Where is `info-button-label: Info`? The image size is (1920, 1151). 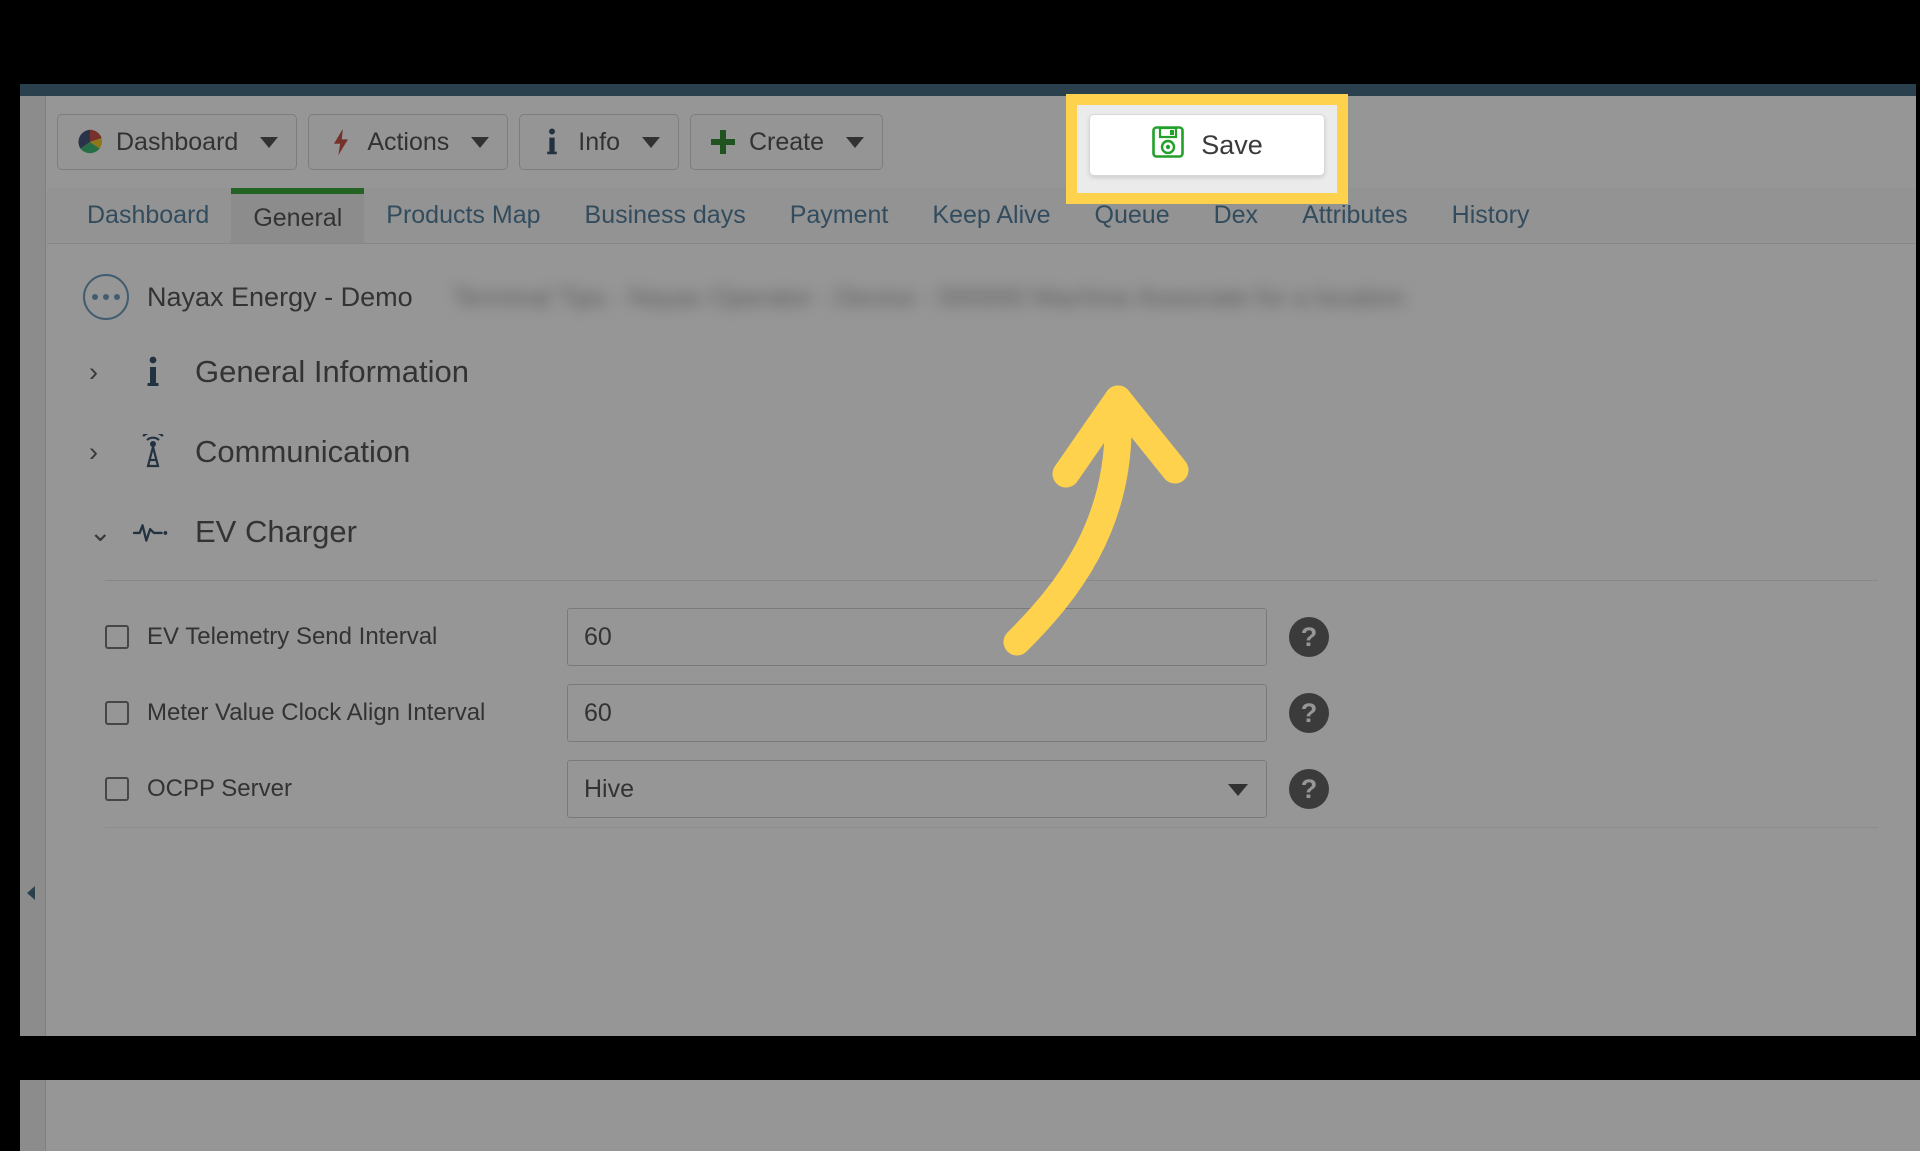
info-button-label: Info is located at coordinates (599, 141).